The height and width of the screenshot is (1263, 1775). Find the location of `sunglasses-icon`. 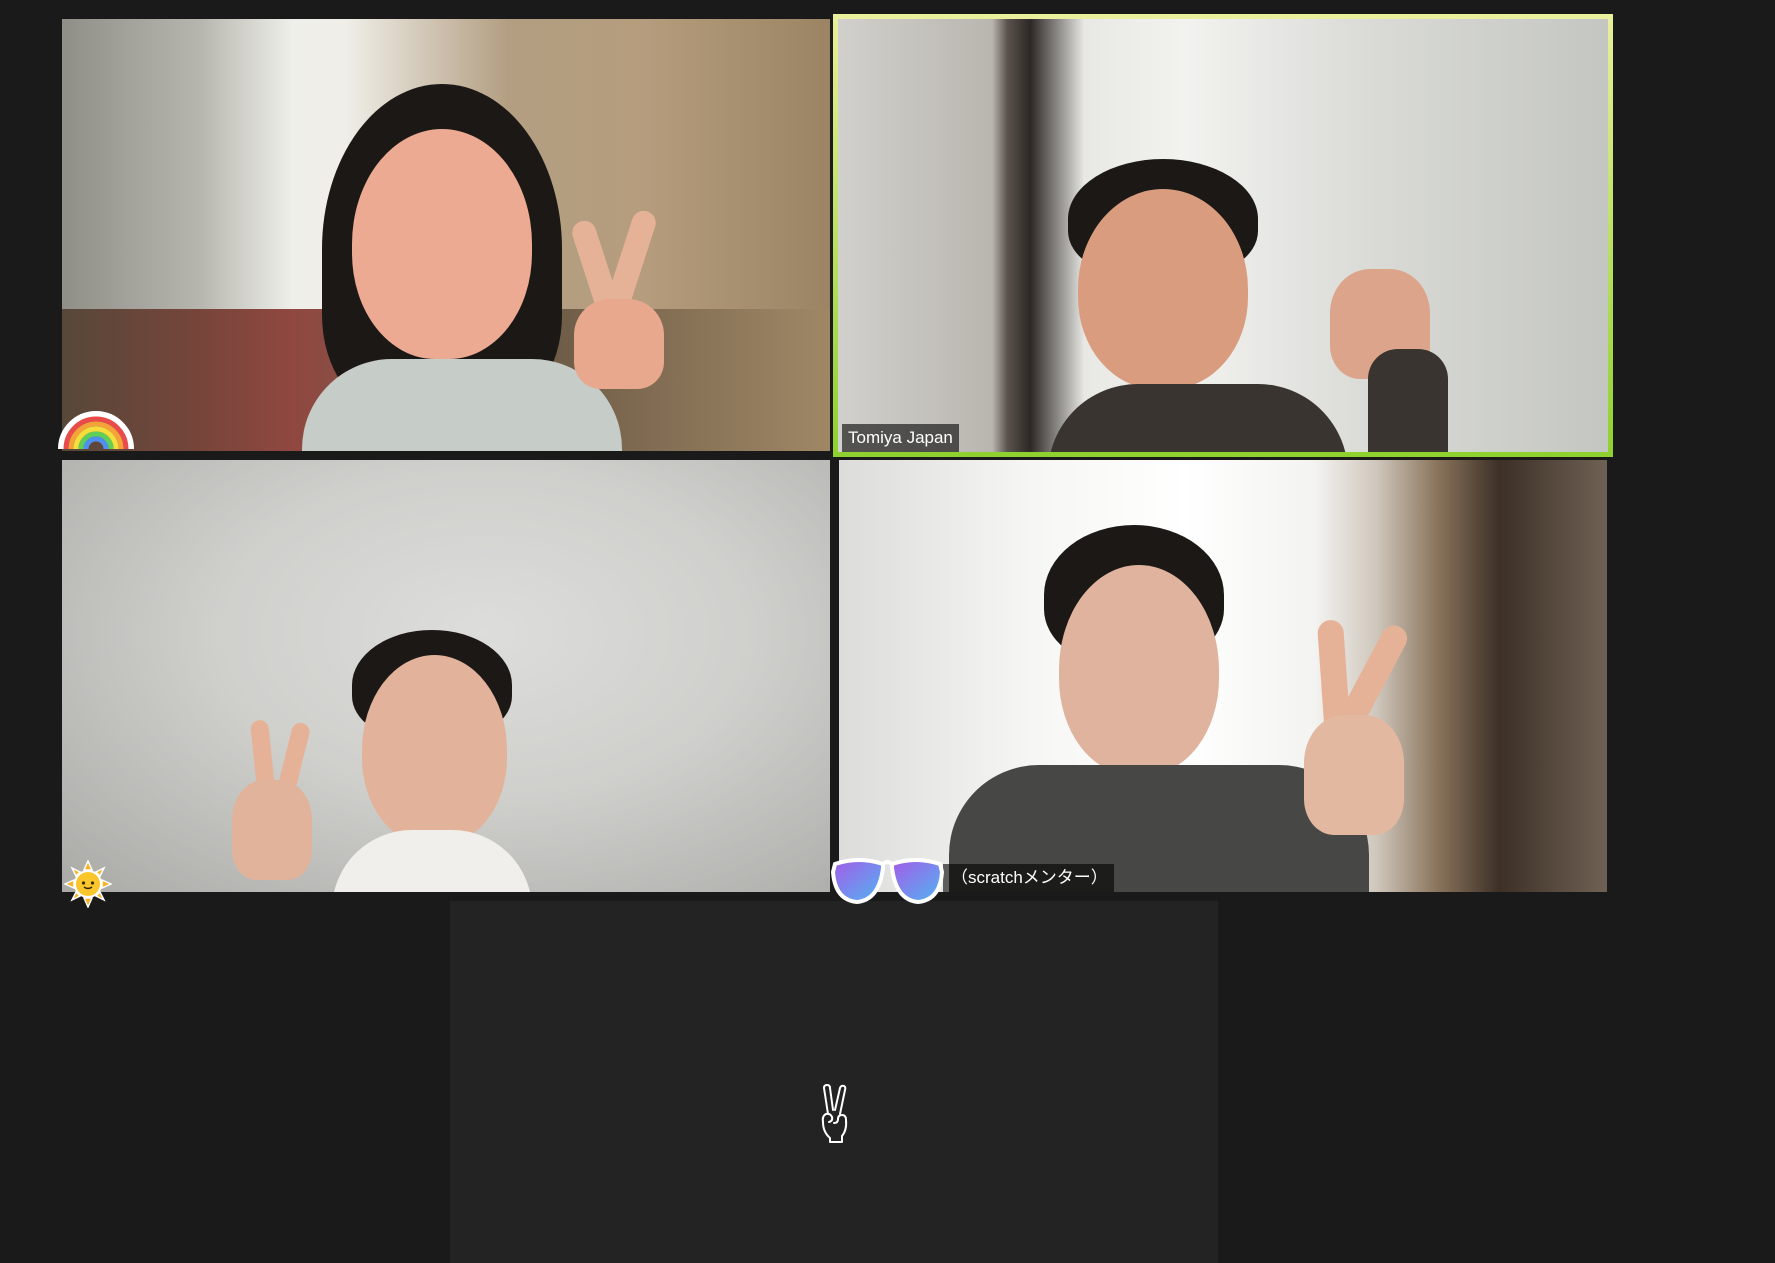

sunglasses-icon is located at coordinates (887, 881).